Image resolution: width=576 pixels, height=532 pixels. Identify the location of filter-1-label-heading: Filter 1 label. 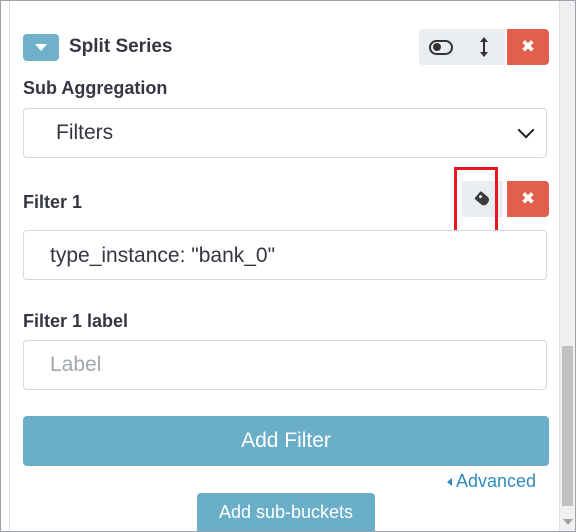
(76, 321).